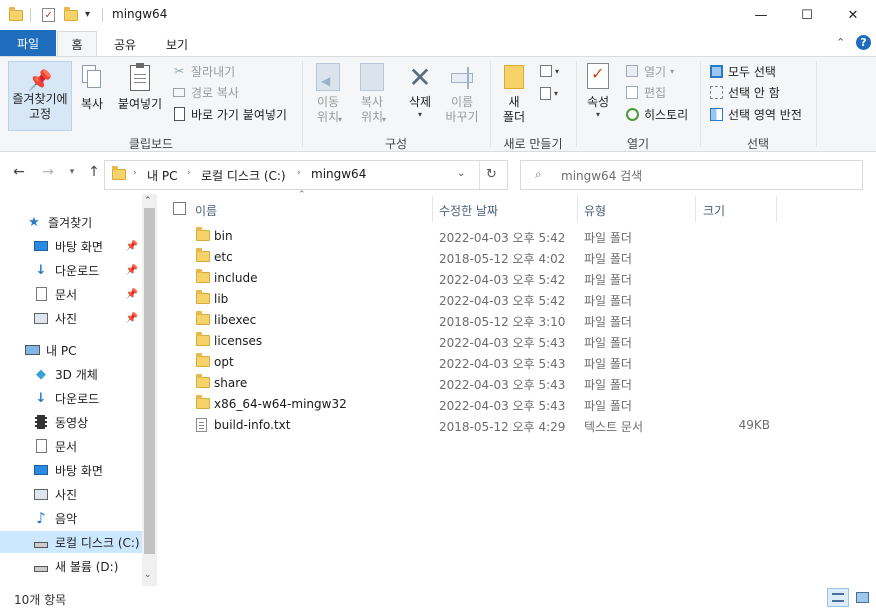  I want to click on table-row: libexec 2018-05-12 오후 3:10 파일 폴더, so click(502, 320).